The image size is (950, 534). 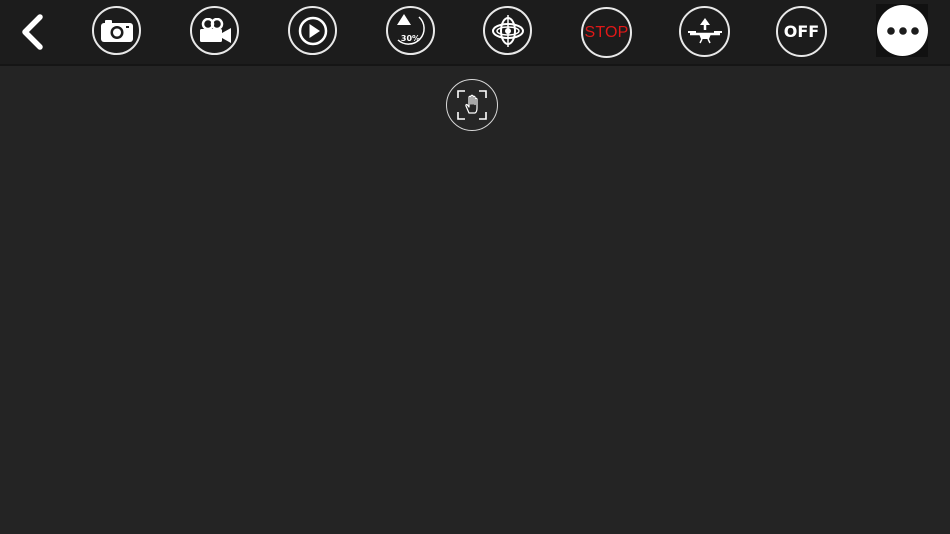 I want to click on photo-button, so click(x=116, y=30).